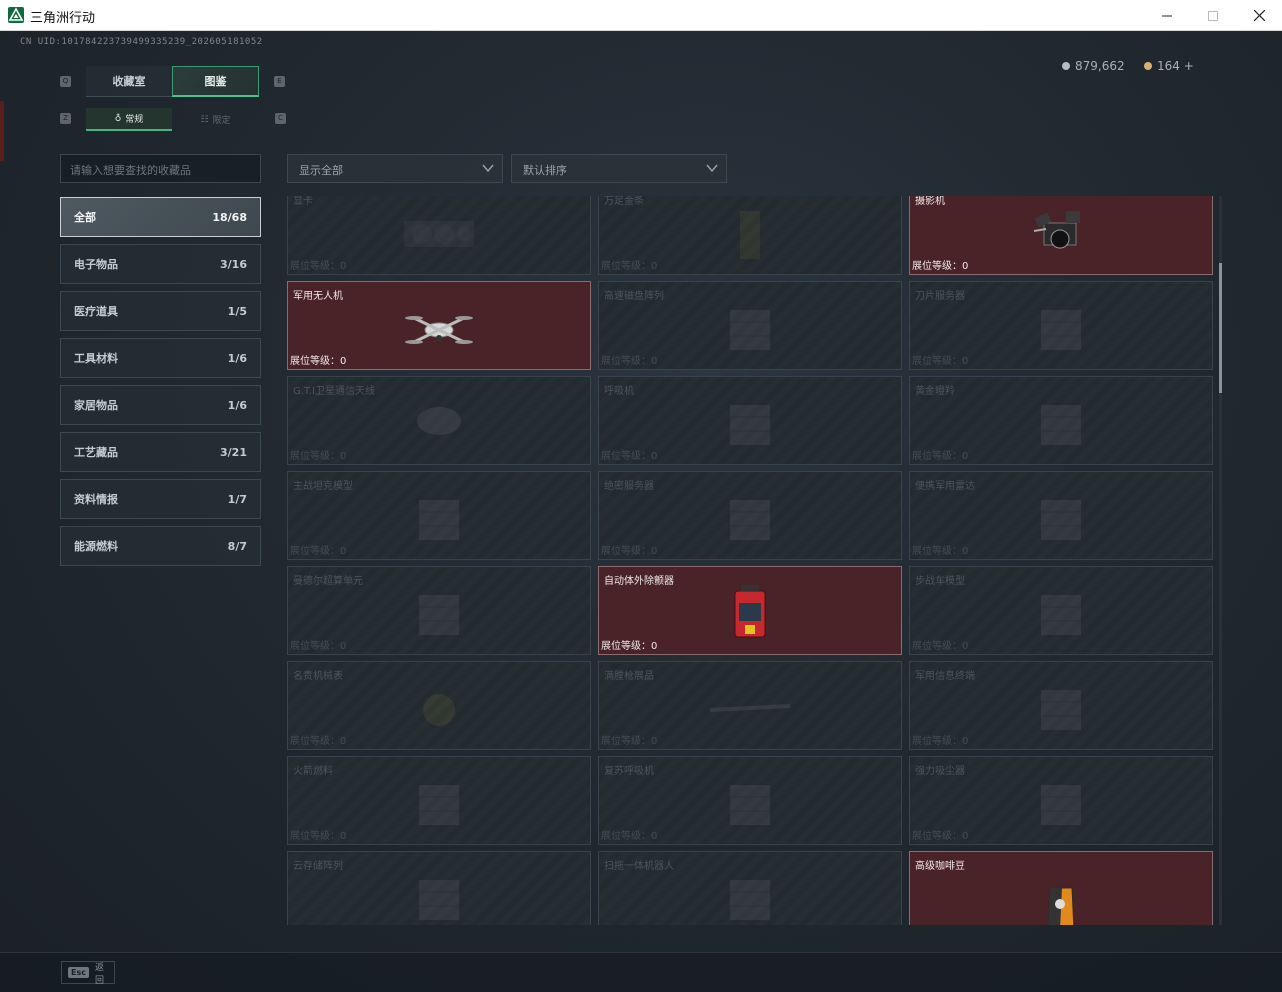 The height and width of the screenshot is (992, 1282). I want to click on collection-card: 刀片服务器 展位等级：0, so click(1061, 325).